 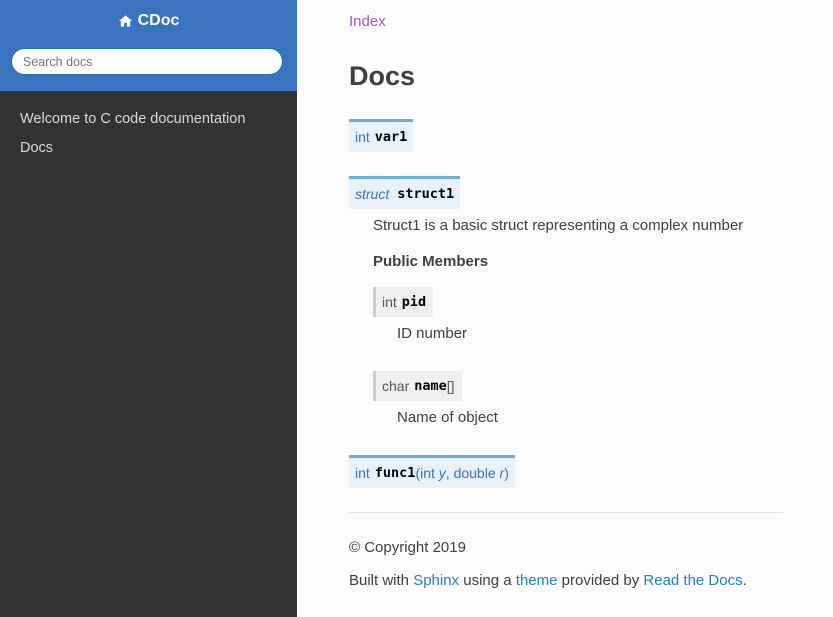 I want to click on member-name-type: char, so click(x=396, y=386).